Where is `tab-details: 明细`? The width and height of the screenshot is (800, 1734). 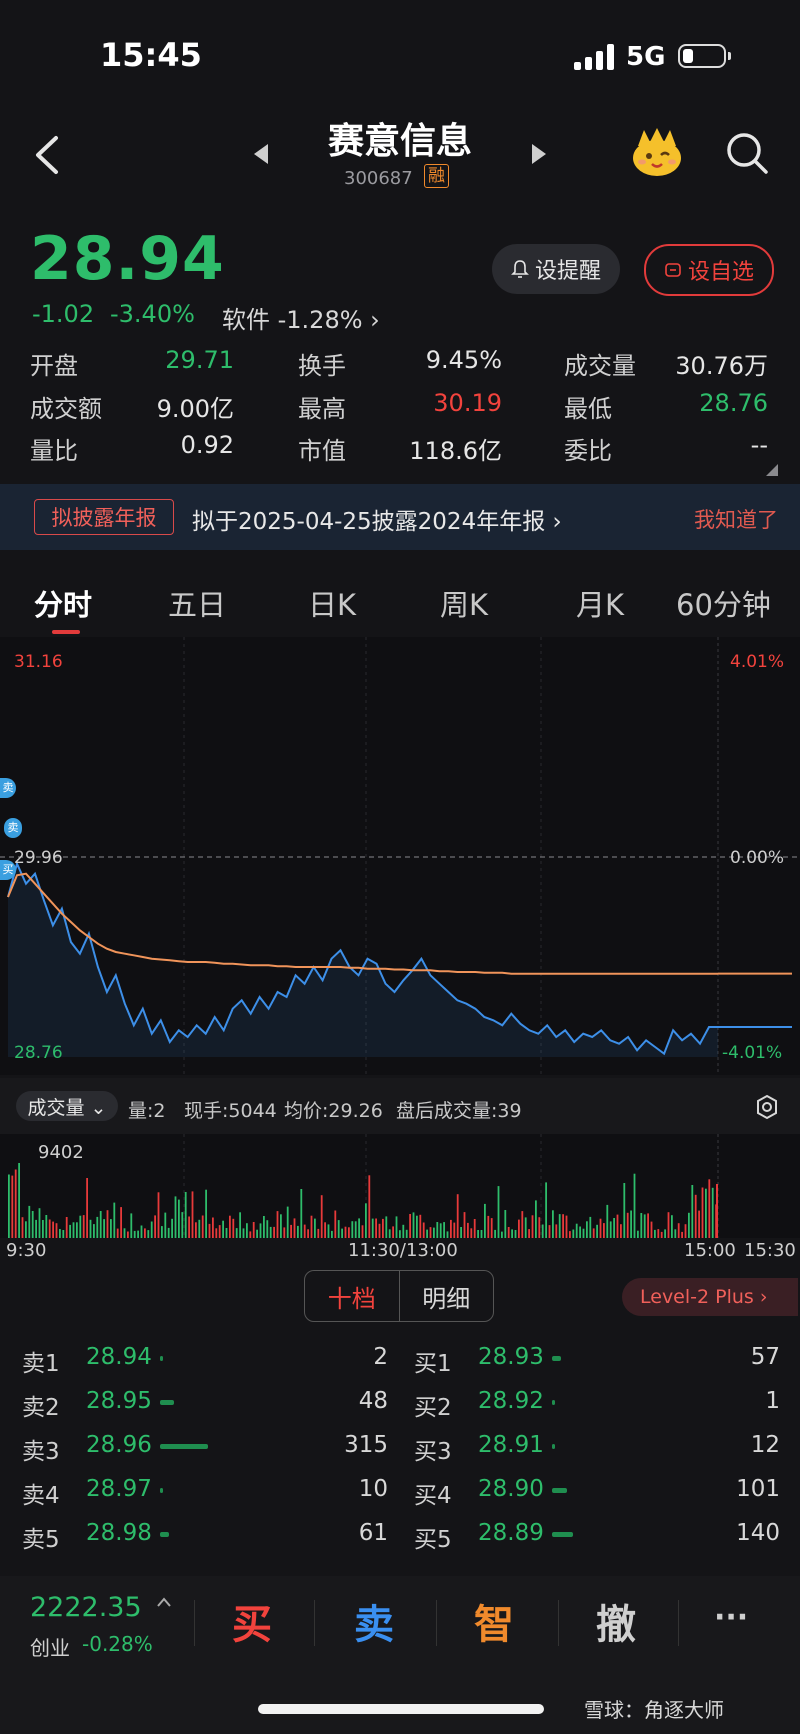
tab-details: 明细 is located at coordinates (447, 1296).